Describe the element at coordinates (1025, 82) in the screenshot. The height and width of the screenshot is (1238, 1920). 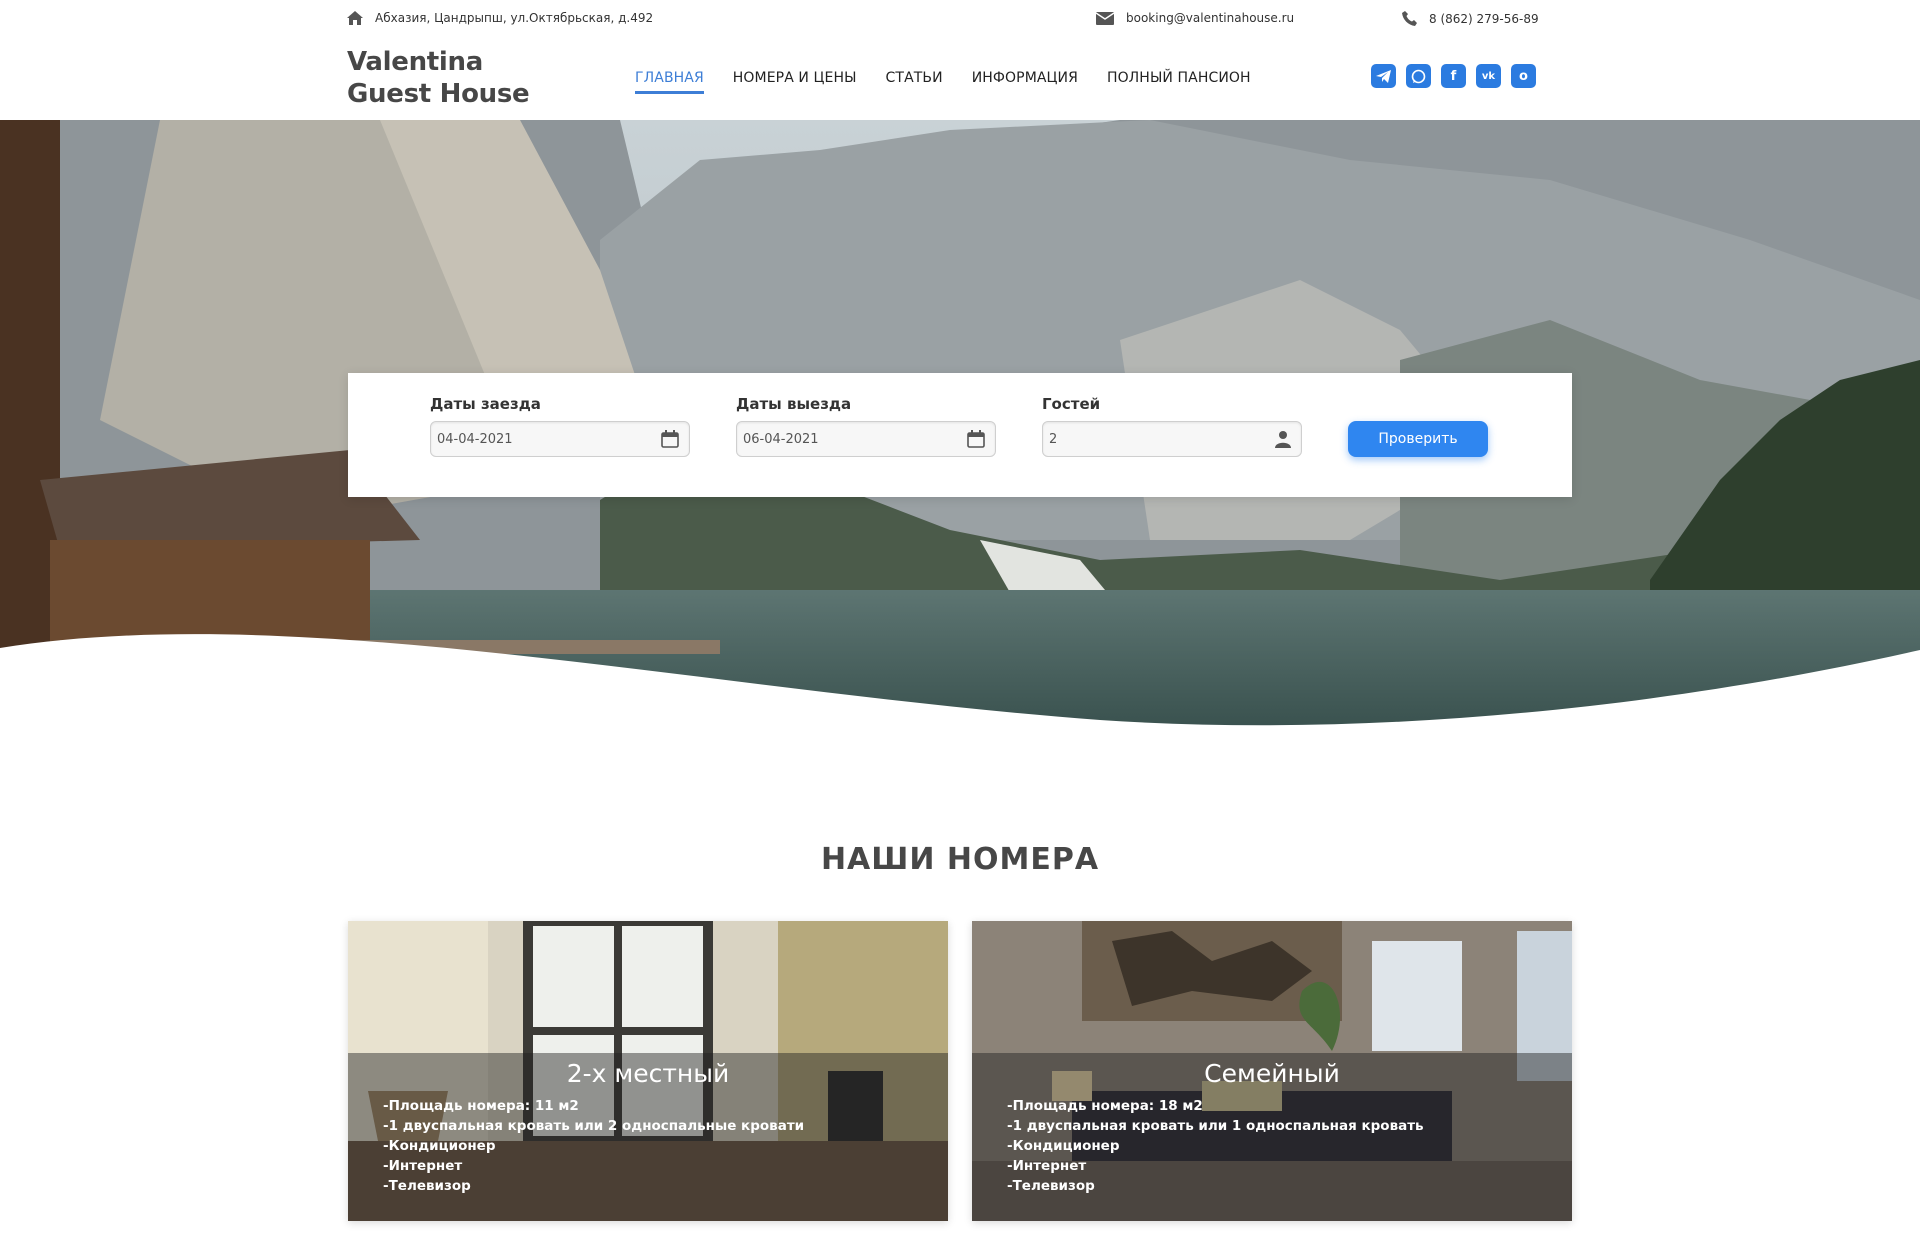
I see `nav-item-information: ИНФОРМАЦИЯ` at that location.